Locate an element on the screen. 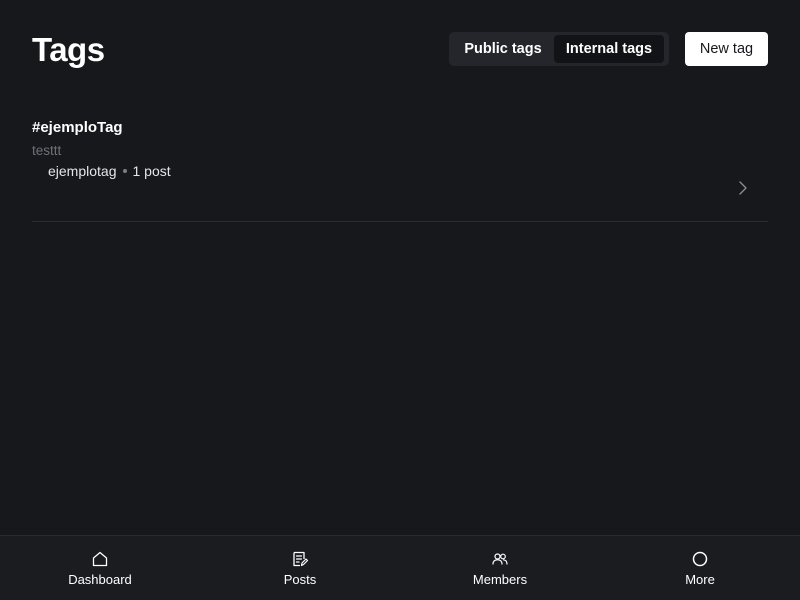  tag-name: #ejemploTag is located at coordinates (77, 127).